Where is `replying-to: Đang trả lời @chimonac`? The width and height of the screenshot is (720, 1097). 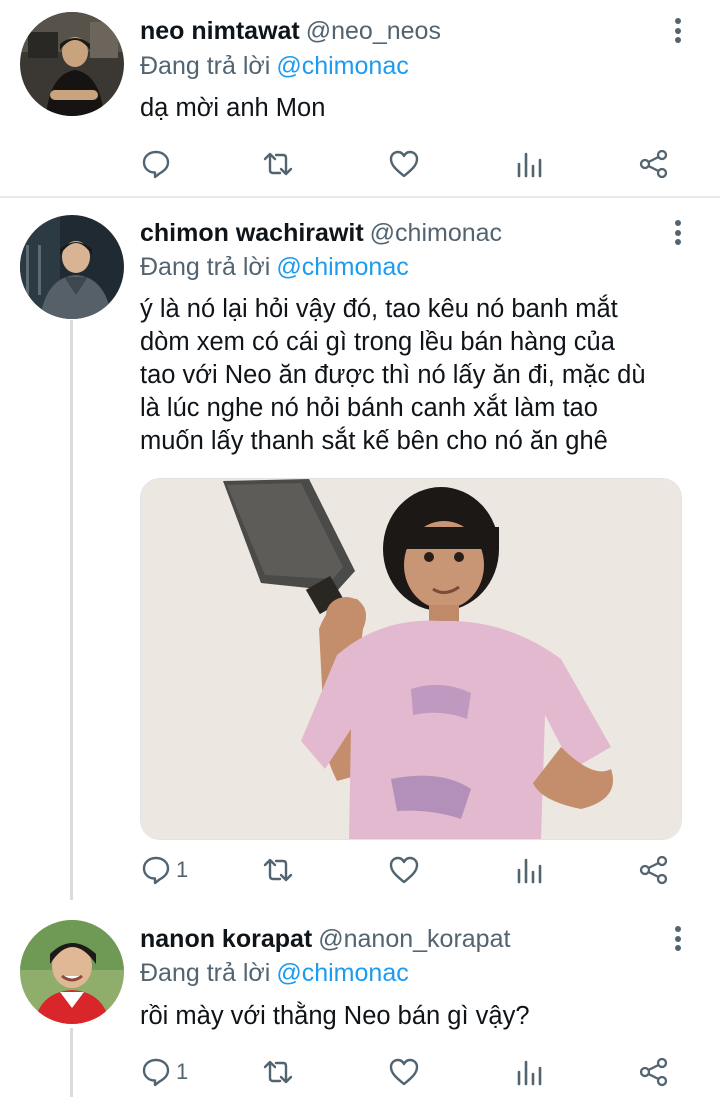
replying-to: Đang trả lời @chimonac is located at coordinates (274, 973).